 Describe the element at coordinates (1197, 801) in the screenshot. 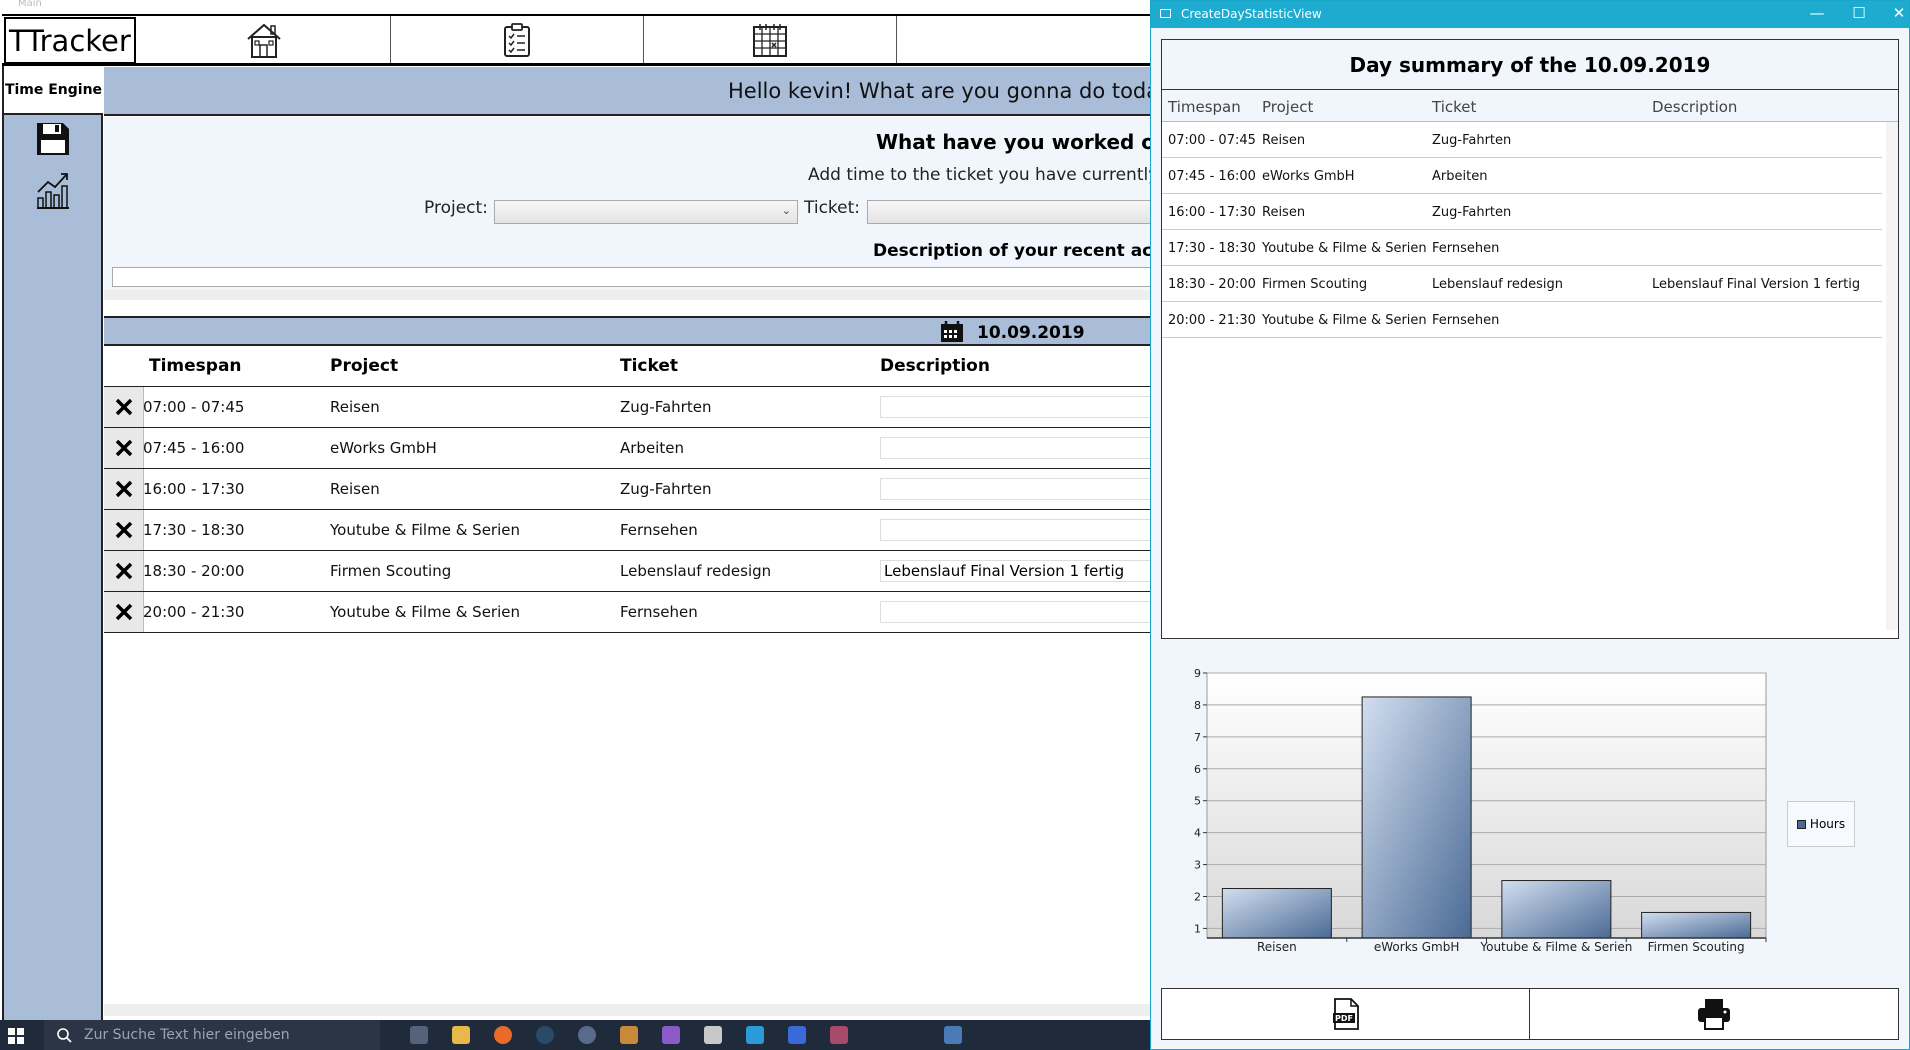

I see `y-tick-label: 5` at that location.